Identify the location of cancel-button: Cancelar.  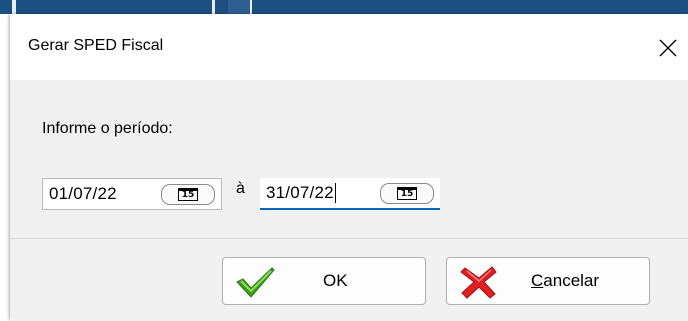
(548, 281).